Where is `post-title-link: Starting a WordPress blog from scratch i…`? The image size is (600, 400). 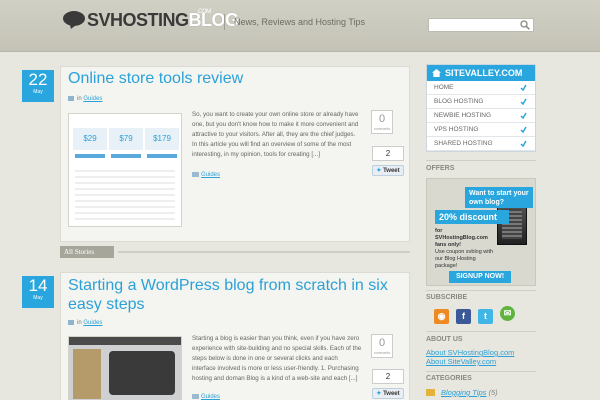
post-title-link: Starting a WordPress blog from scratch i… is located at coordinates (228, 295).